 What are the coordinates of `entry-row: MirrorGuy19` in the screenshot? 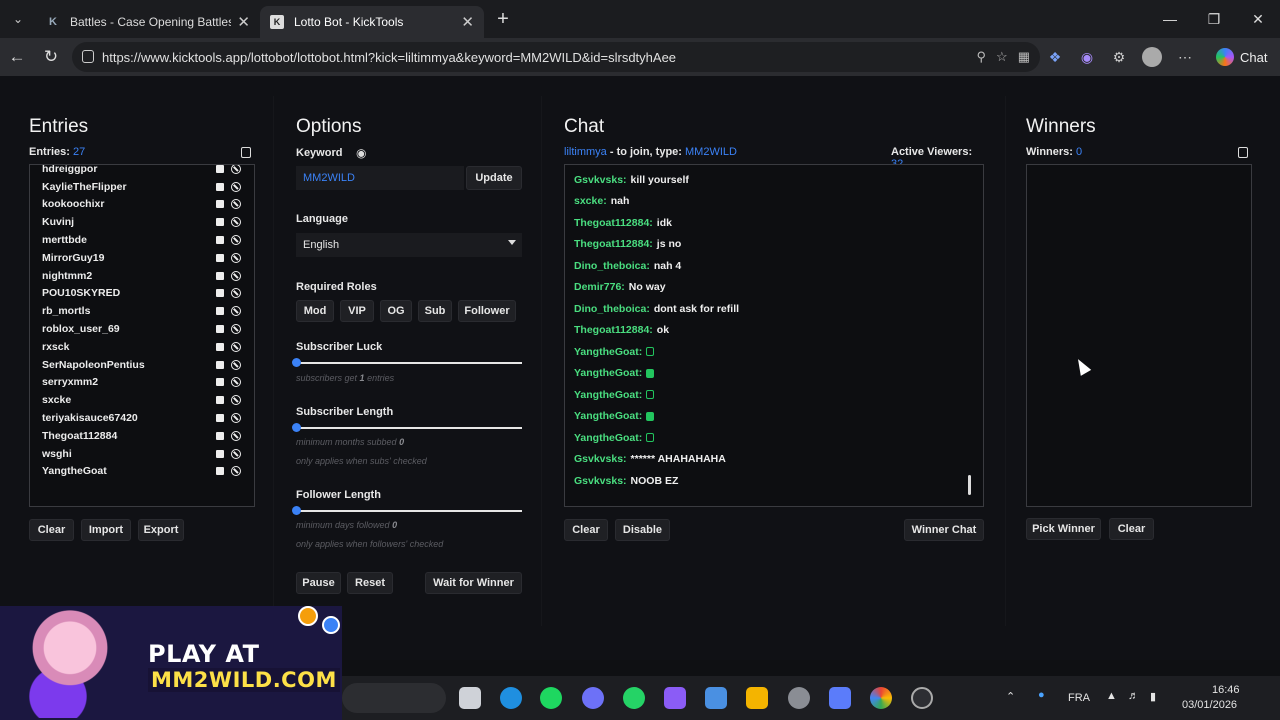 It's located at (142, 258).